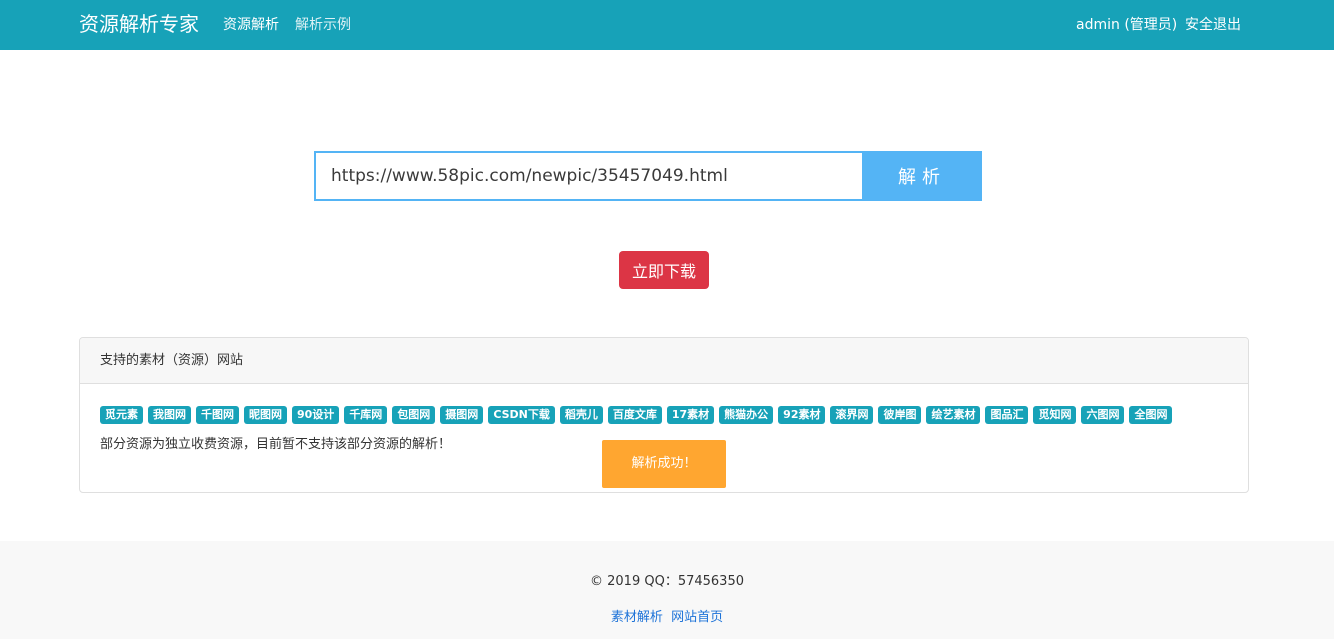 This screenshot has height=639, width=1334. I want to click on search-bar: 解析, so click(648, 176).